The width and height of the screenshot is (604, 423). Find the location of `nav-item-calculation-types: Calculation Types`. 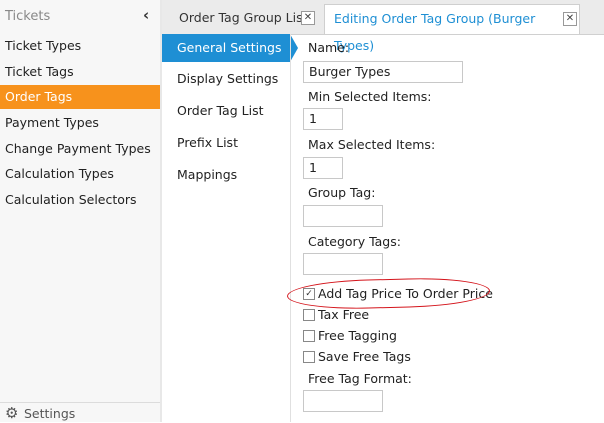

nav-item-calculation-types: Calculation Types is located at coordinates (80, 174).